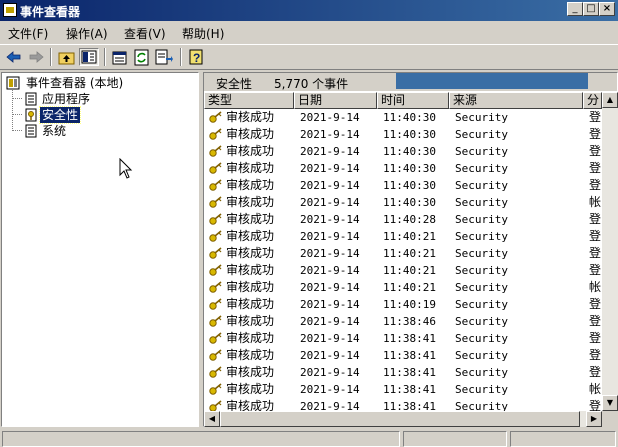 The width and height of the screenshot is (618, 447). Describe the element at coordinates (309, 57) in the screenshot. I see `toolbar: ?` at that location.